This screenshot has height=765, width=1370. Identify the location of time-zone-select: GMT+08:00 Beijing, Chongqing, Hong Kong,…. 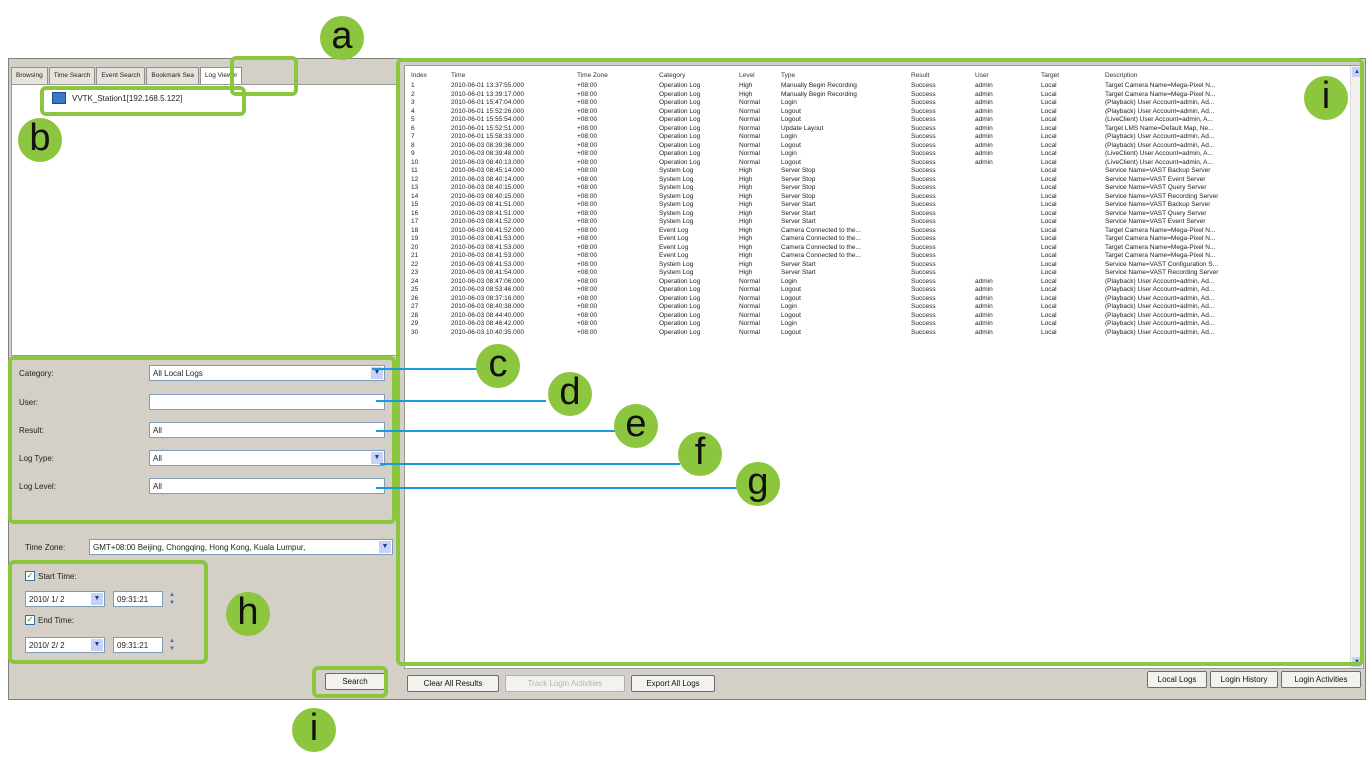
(241, 547).